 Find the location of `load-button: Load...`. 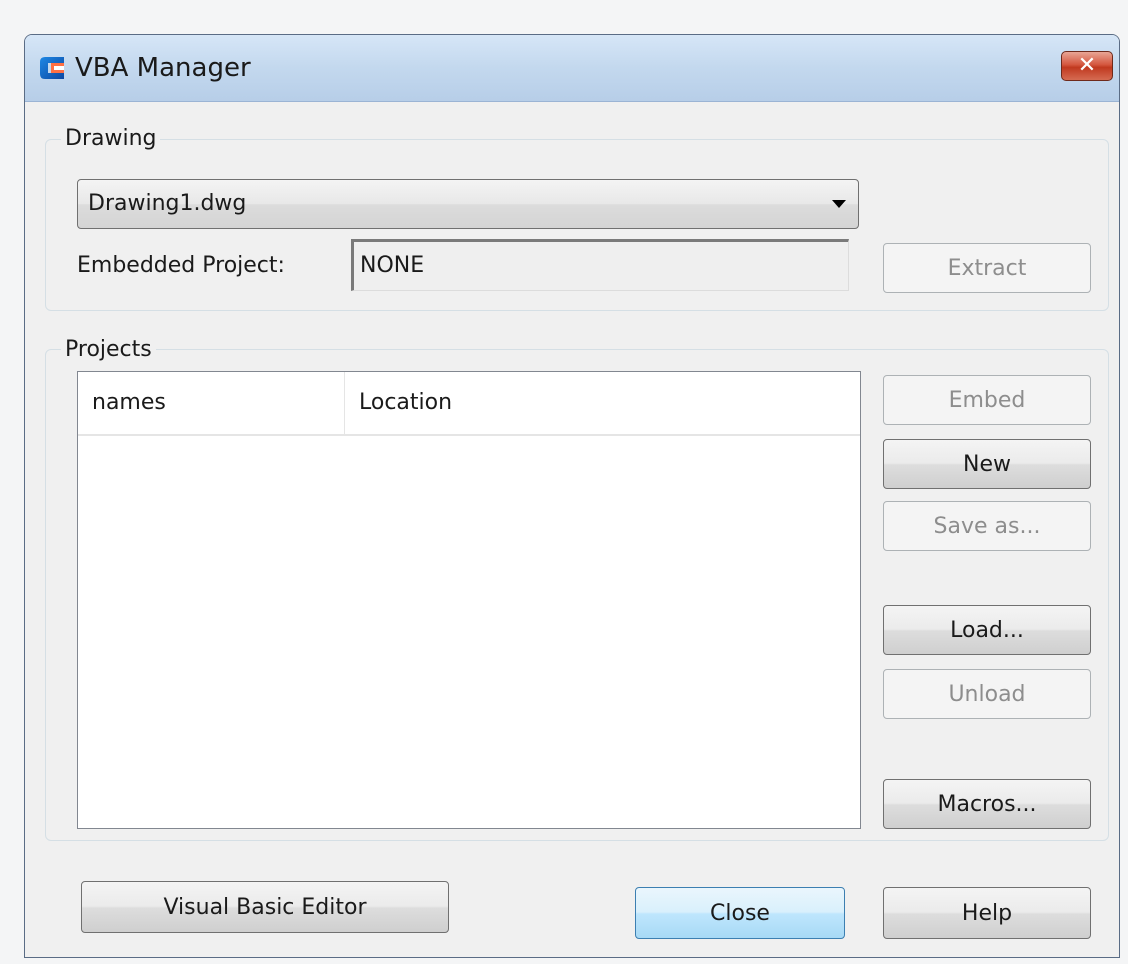

load-button: Load... is located at coordinates (987, 630).